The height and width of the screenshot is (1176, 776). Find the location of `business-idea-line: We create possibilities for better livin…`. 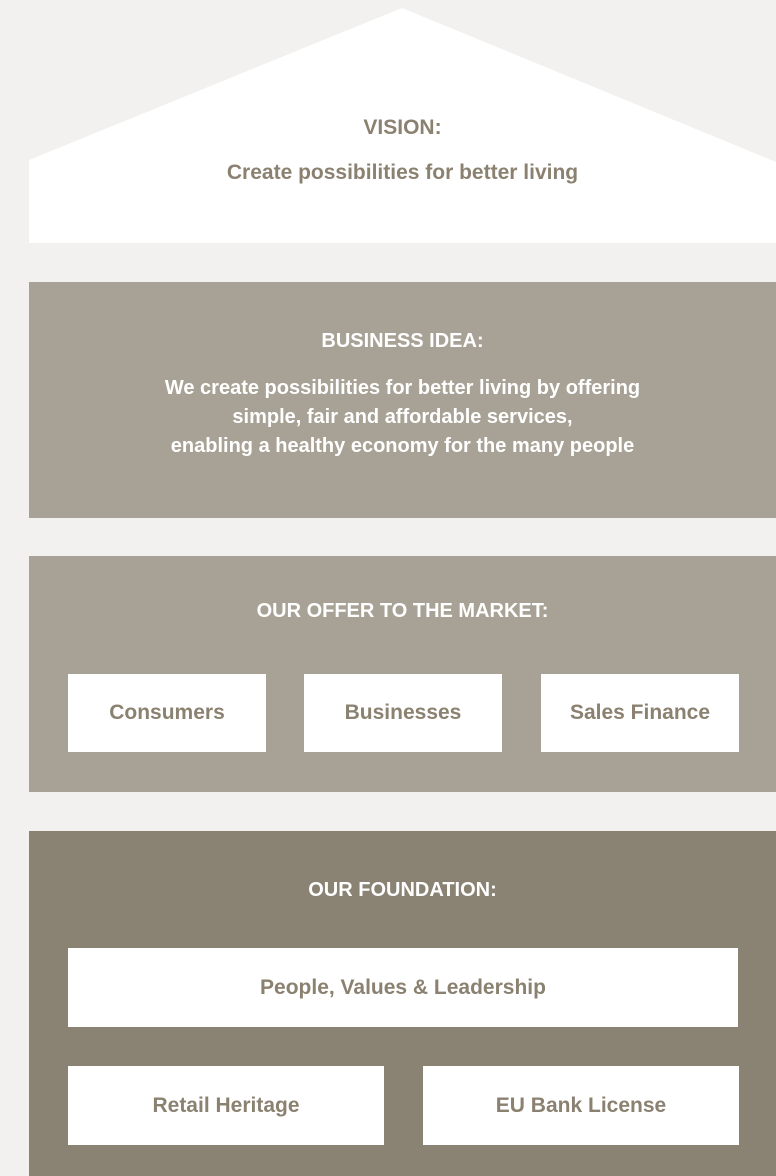

business-idea-line: We create possibilities for better livin… is located at coordinates (402, 388).